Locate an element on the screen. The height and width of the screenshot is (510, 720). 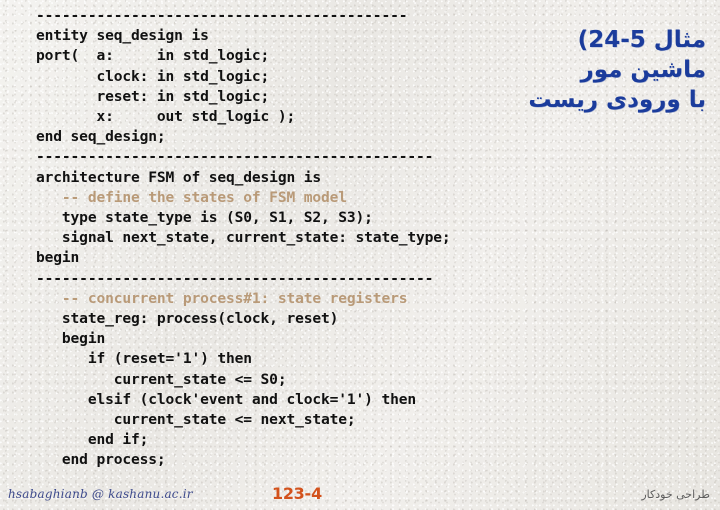
page-number-value: 123 is located at coordinates (288, 493).